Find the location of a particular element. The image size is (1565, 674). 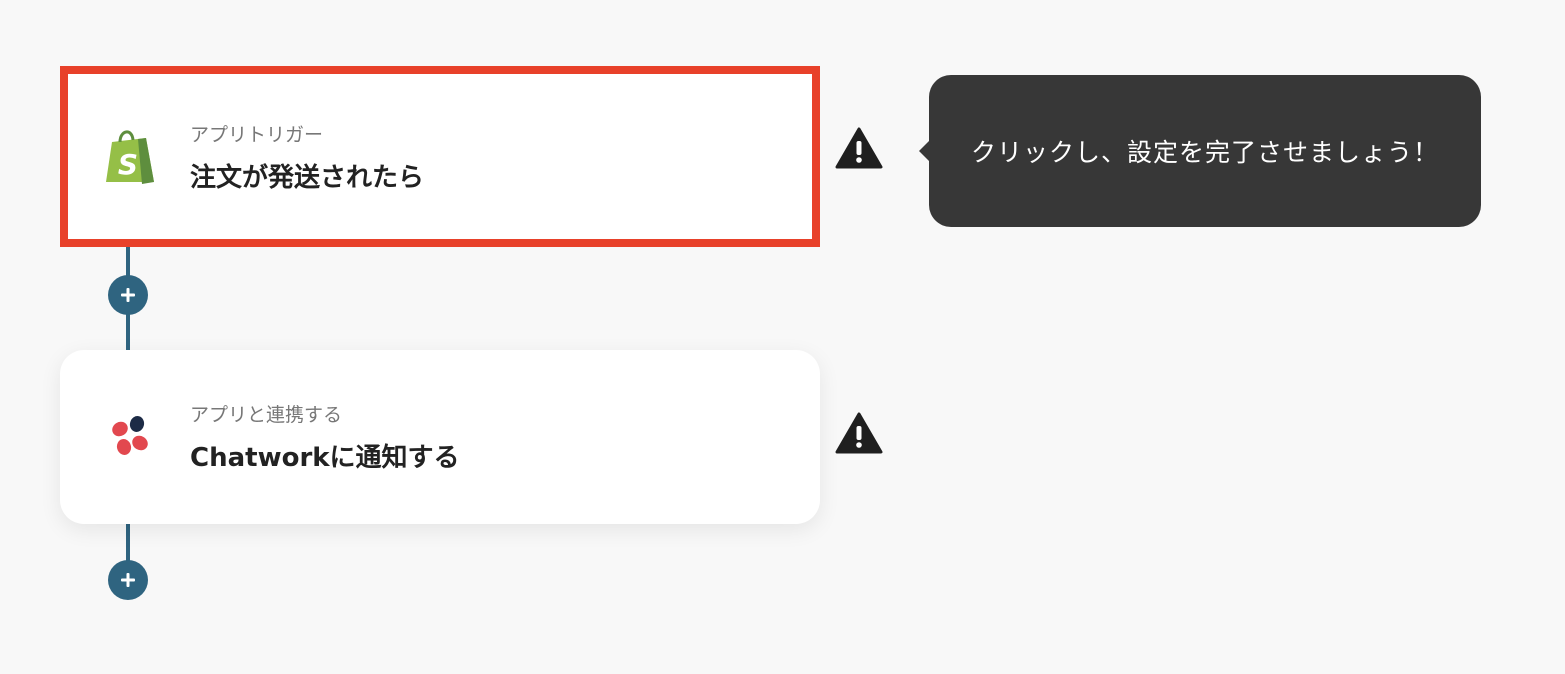

tooltip-text: クリックし、設定を完了させましょう！ is located at coordinates (1204, 152).